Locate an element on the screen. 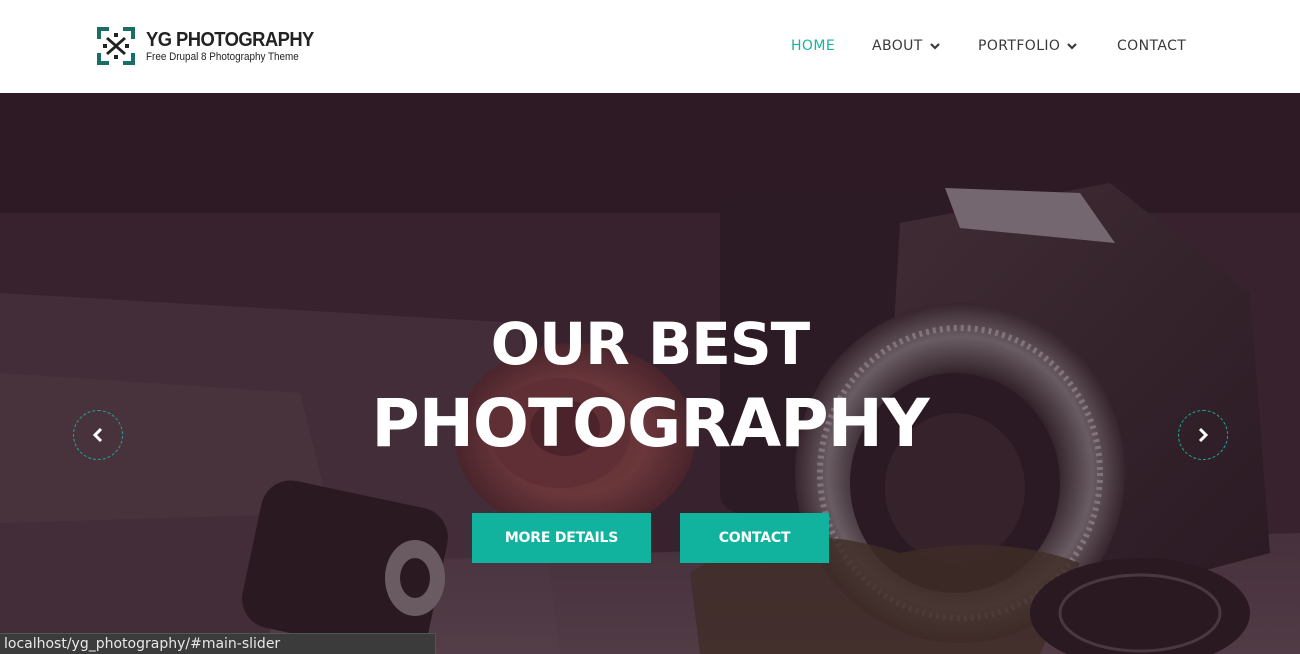  nav-item-label: ABOUT is located at coordinates (897, 46).